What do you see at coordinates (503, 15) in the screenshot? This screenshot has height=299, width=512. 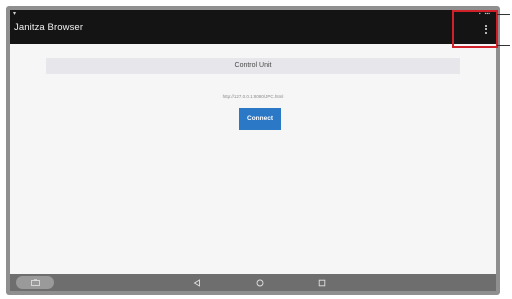 I see `callout-line-top` at bounding box center [503, 15].